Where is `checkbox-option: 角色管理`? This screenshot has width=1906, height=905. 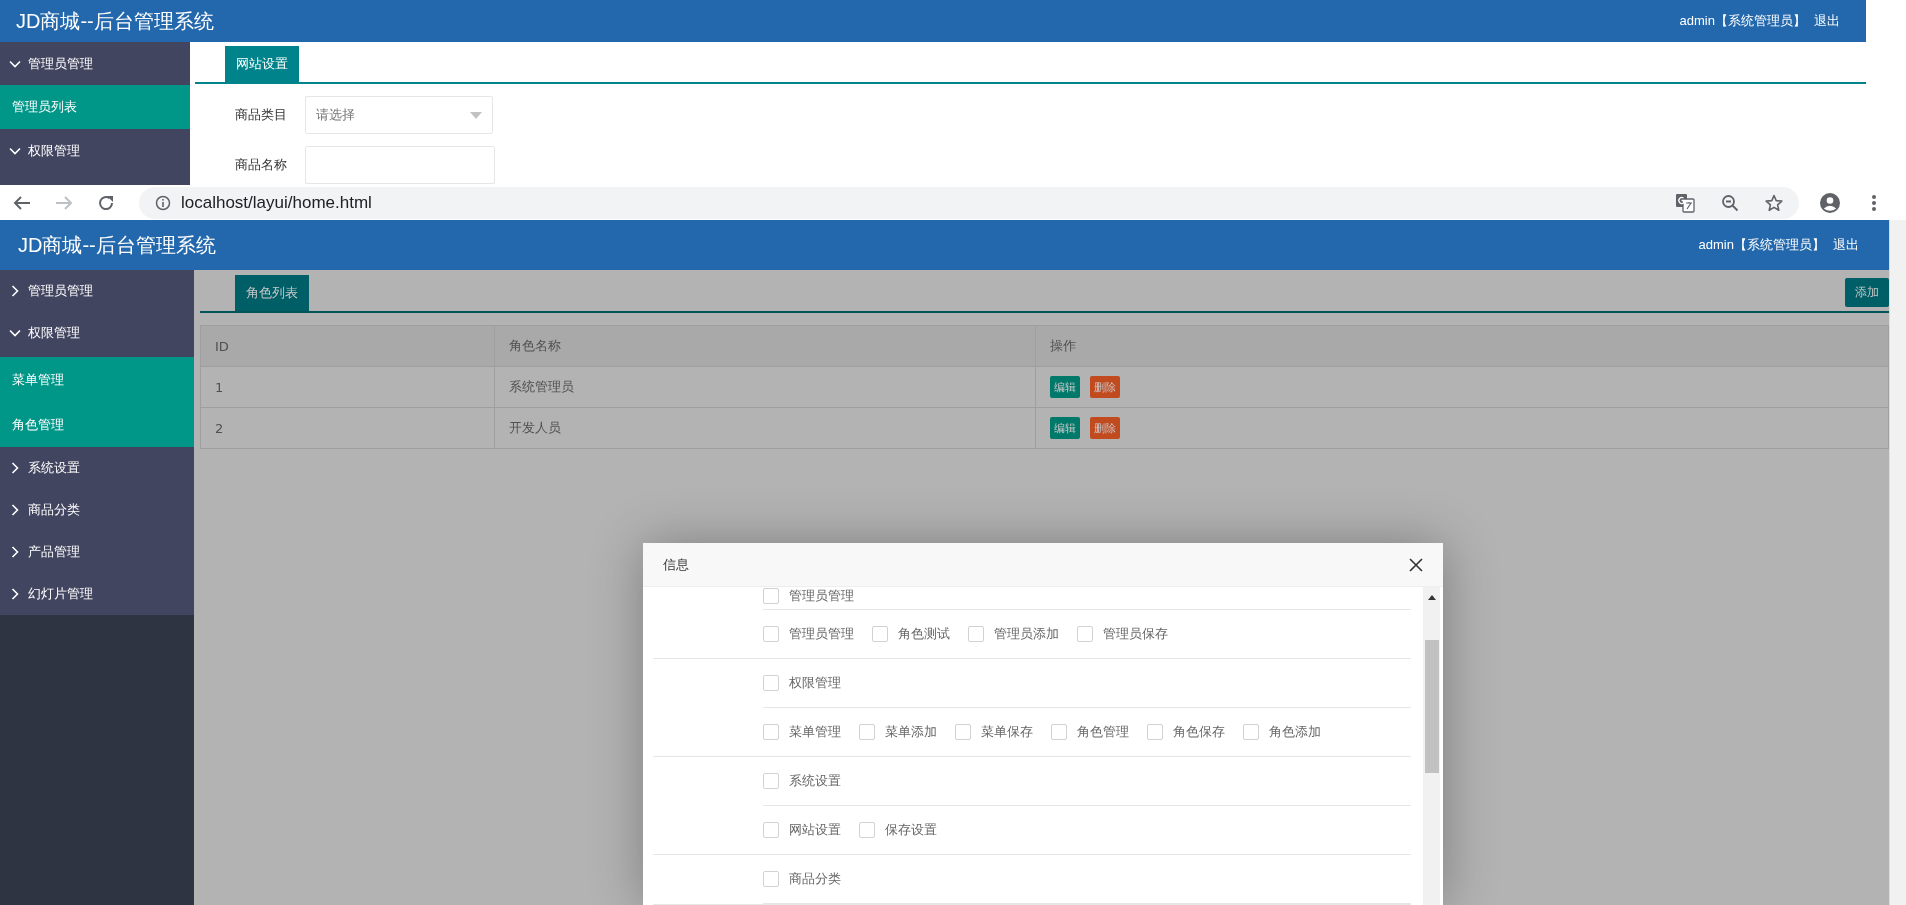 checkbox-option: 角色管理 is located at coordinates (1090, 732).